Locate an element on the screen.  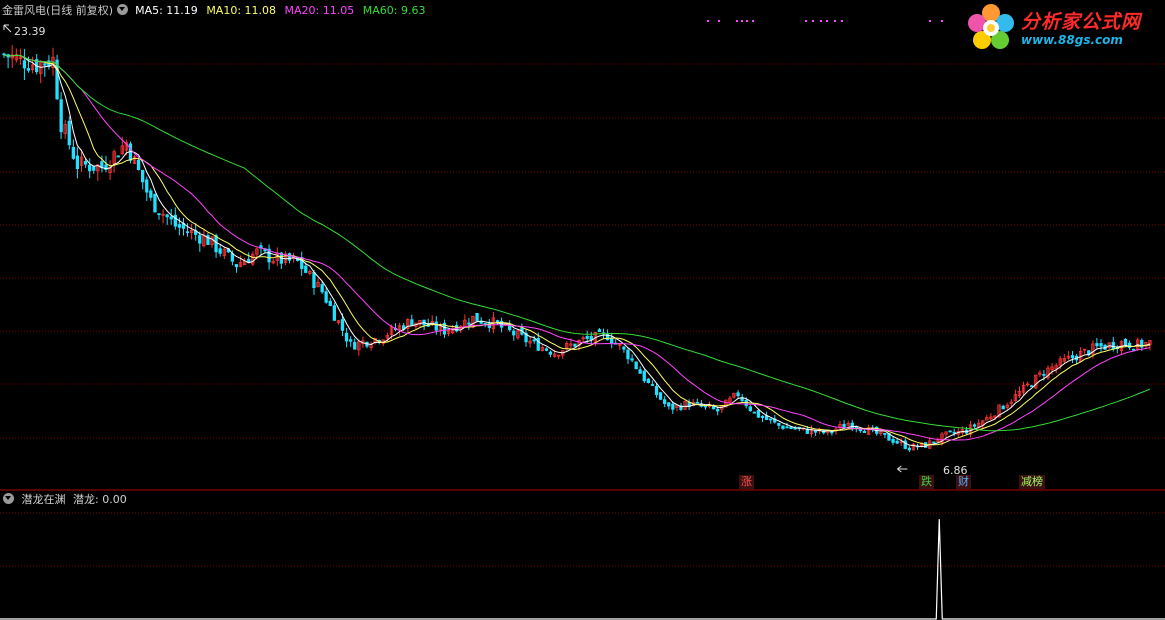
signal-badge-rise: 涨 is located at coordinates (746, 482).